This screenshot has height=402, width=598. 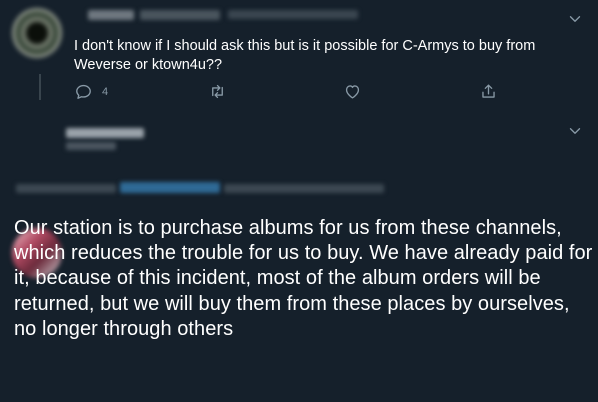 I want to click on reply-icon, so click(x=83, y=91).